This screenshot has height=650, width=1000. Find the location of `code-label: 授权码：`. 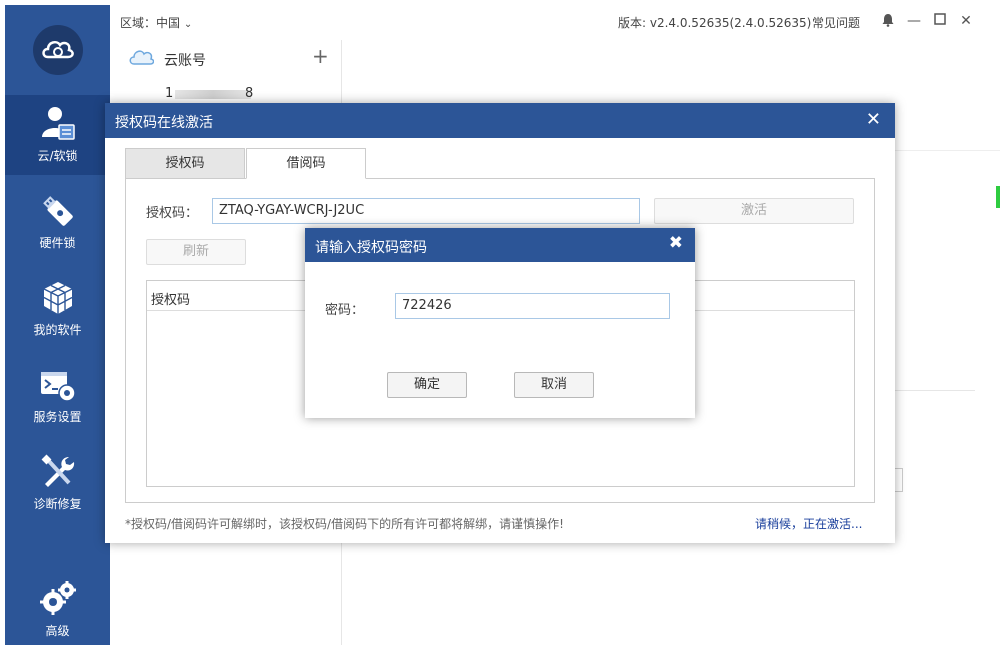

code-label: 授权码： is located at coordinates (172, 213).